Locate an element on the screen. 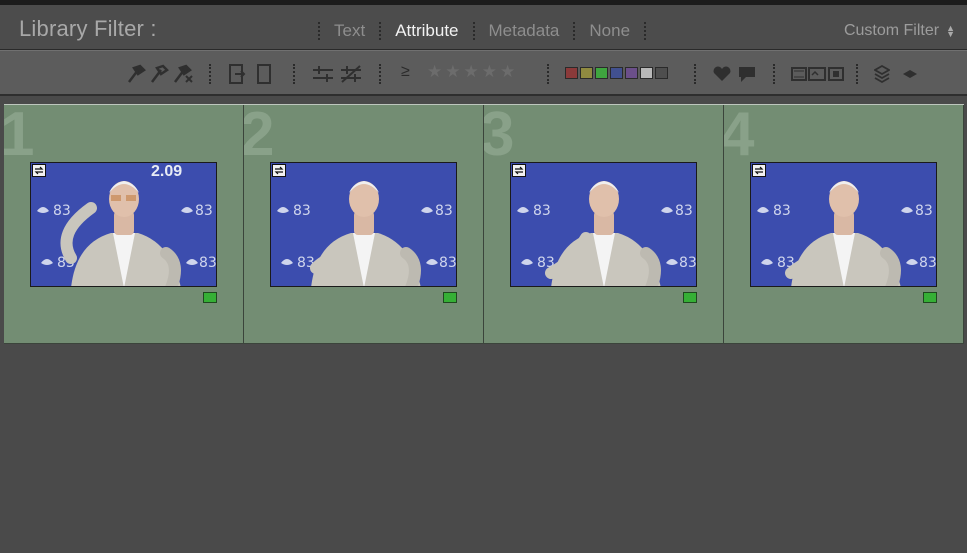 The width and height of the screenshot is (967, 553). color-label-yellow-swatch is located at coordinates (586, 73).